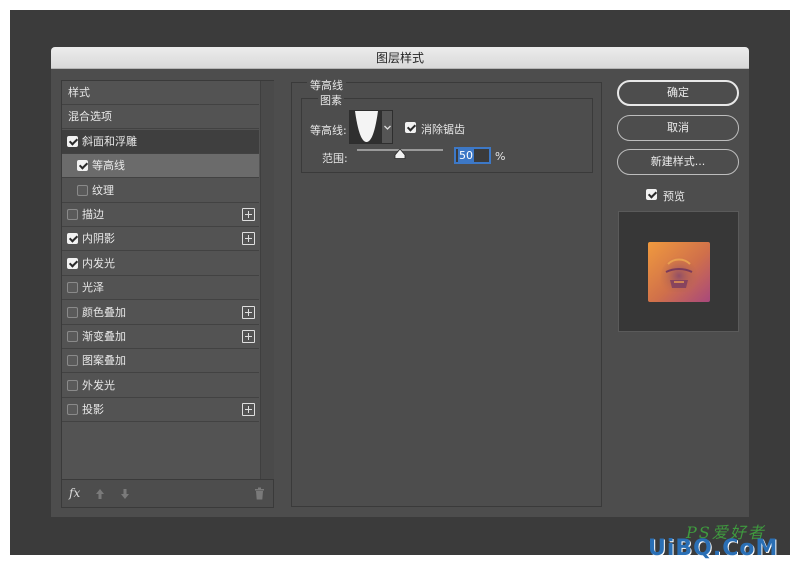 Image resolution: width=800 pixels, height=565 pixels. Describe the element at coordinates (160, 166) in the screenshot. I see `style-item-contour: 等高线` at that location.